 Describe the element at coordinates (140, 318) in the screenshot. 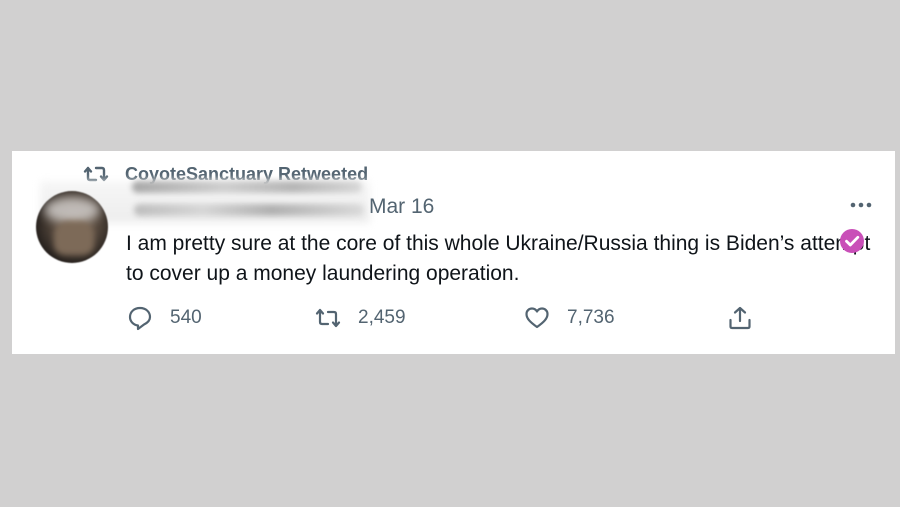

I see `reply-icon` at that location.